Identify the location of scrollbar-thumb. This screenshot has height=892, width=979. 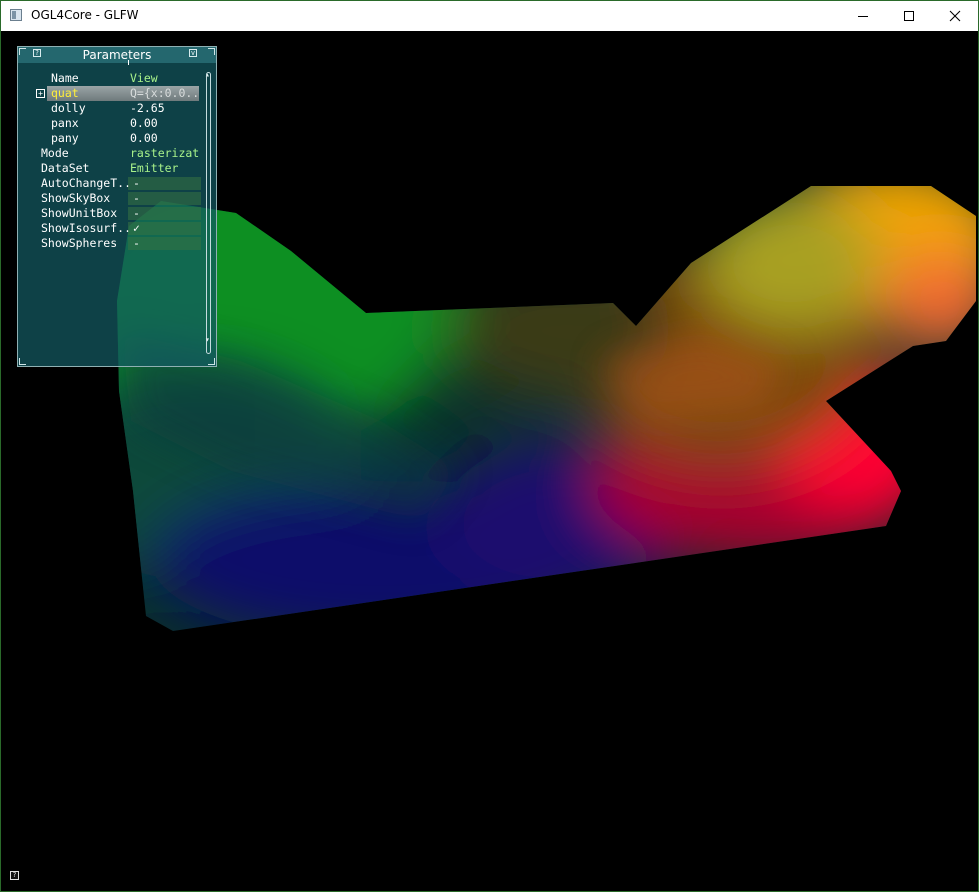
(208, 213).